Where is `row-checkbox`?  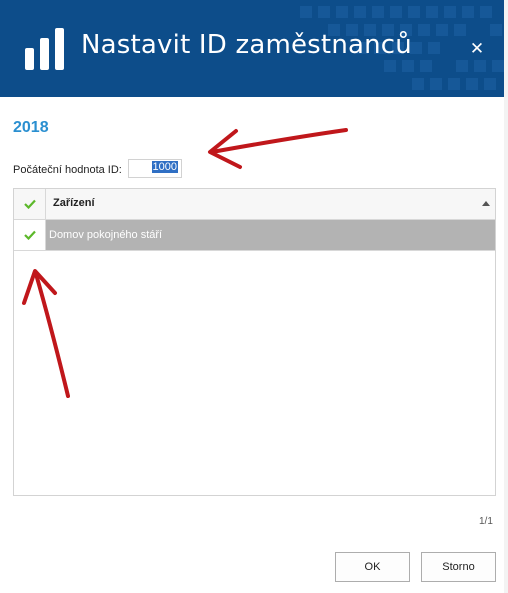 row-checkbox is located at coordinates (30, 235).